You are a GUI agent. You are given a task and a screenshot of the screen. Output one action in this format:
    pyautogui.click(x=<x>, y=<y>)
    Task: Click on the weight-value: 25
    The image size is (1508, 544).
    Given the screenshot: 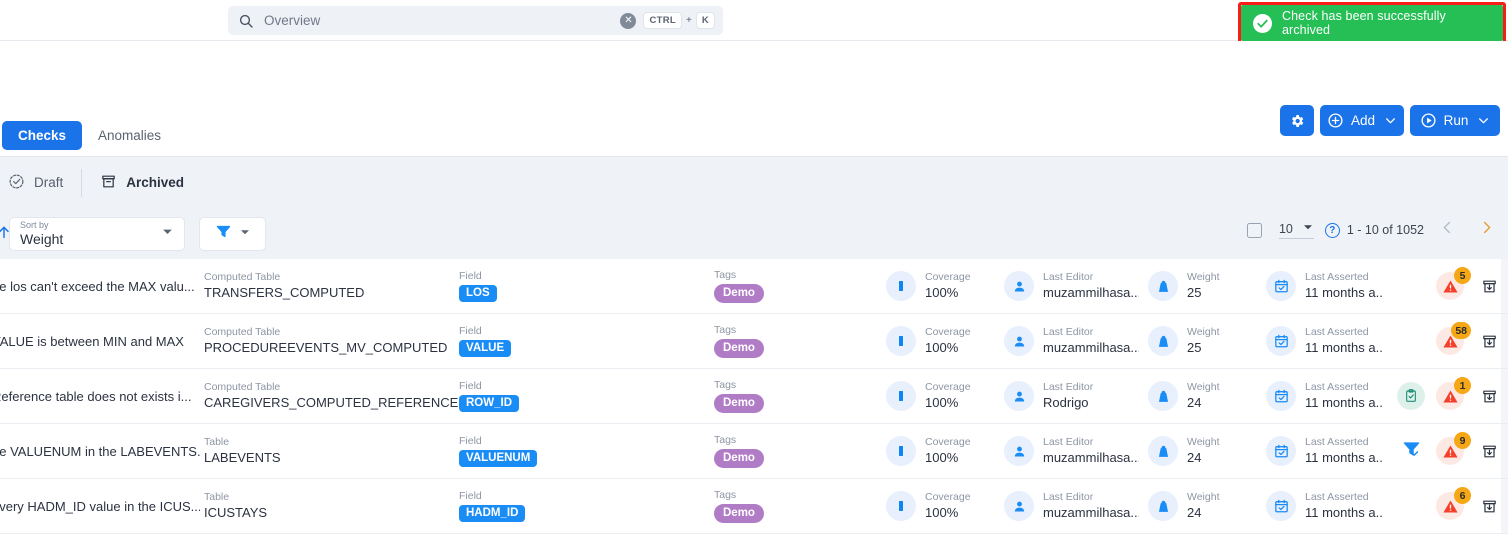 What is the action you would take?
    pyautogui.click(x=1194, y=348)
    